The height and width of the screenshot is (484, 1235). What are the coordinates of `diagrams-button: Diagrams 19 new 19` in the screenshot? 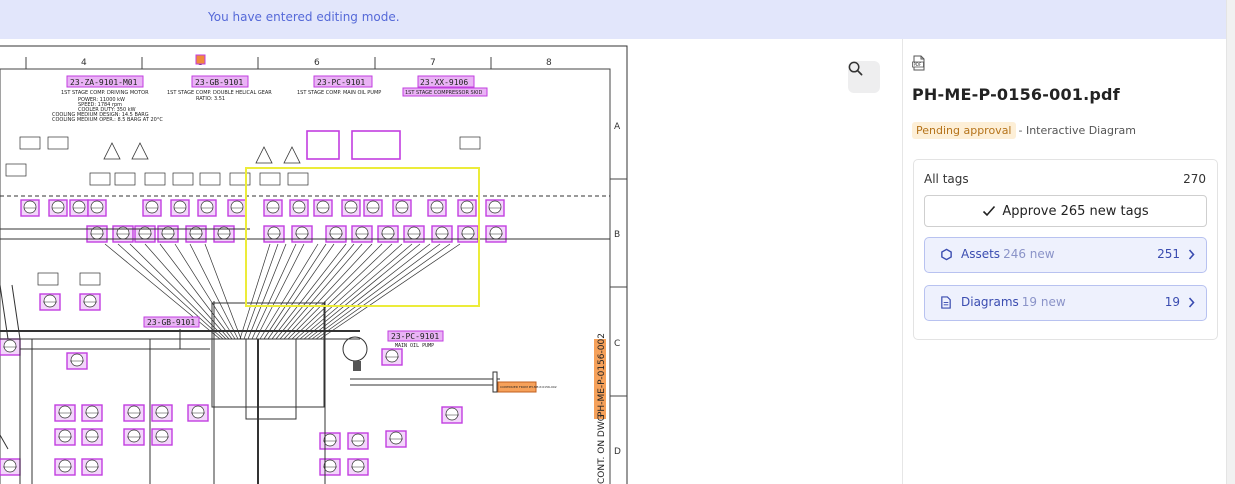 It's located at (1065, 303).